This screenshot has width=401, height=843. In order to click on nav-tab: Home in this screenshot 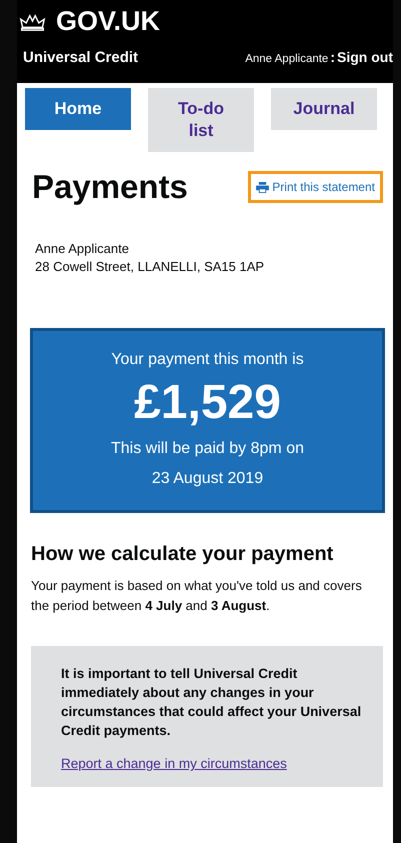, I will do `click(78, 109)`.